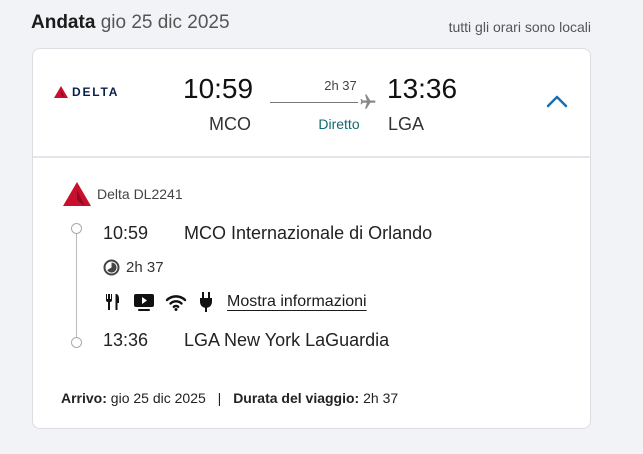 Image resolution: width=643 pixels, height=454 pixels. I want to click on leg-title: Andata gio 25 dic 2025, so click(130, 23).